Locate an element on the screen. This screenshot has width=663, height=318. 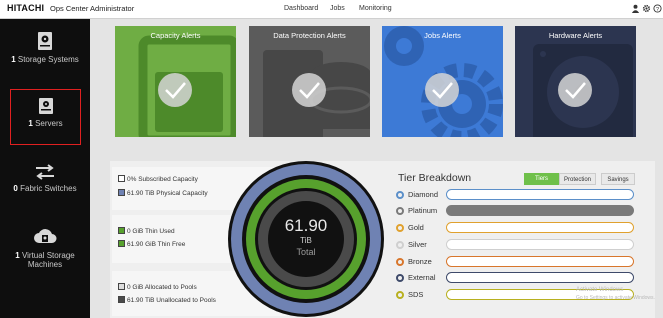
nav-jobs: Jobs is located at coordinates (337, 8).